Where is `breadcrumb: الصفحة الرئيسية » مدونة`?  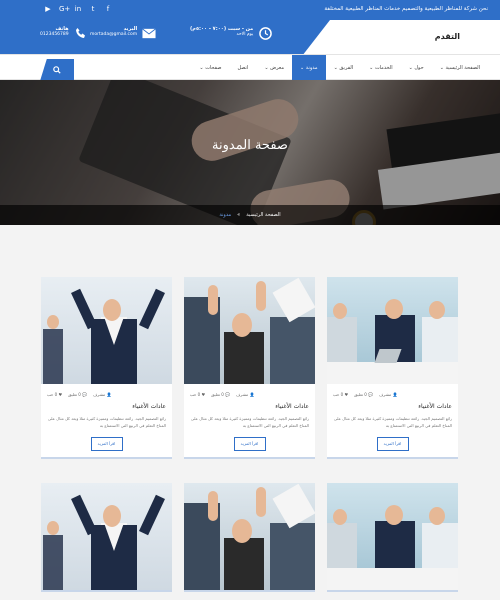
breadcrumb: الصفحة الرئيسية » مدونة is located at coordinates (250, 215).